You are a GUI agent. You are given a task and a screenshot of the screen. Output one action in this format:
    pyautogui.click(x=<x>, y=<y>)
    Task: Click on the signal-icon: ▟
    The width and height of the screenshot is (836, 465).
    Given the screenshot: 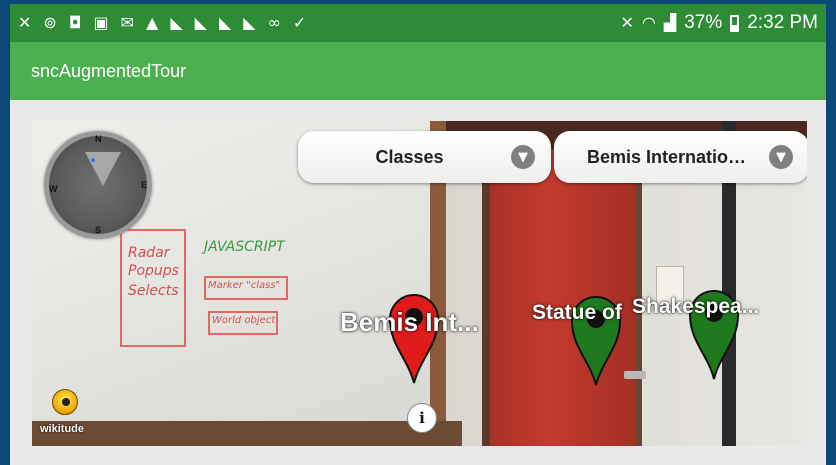 What is the action you would take?
    pyautogui.click(x=670, y=22)
    